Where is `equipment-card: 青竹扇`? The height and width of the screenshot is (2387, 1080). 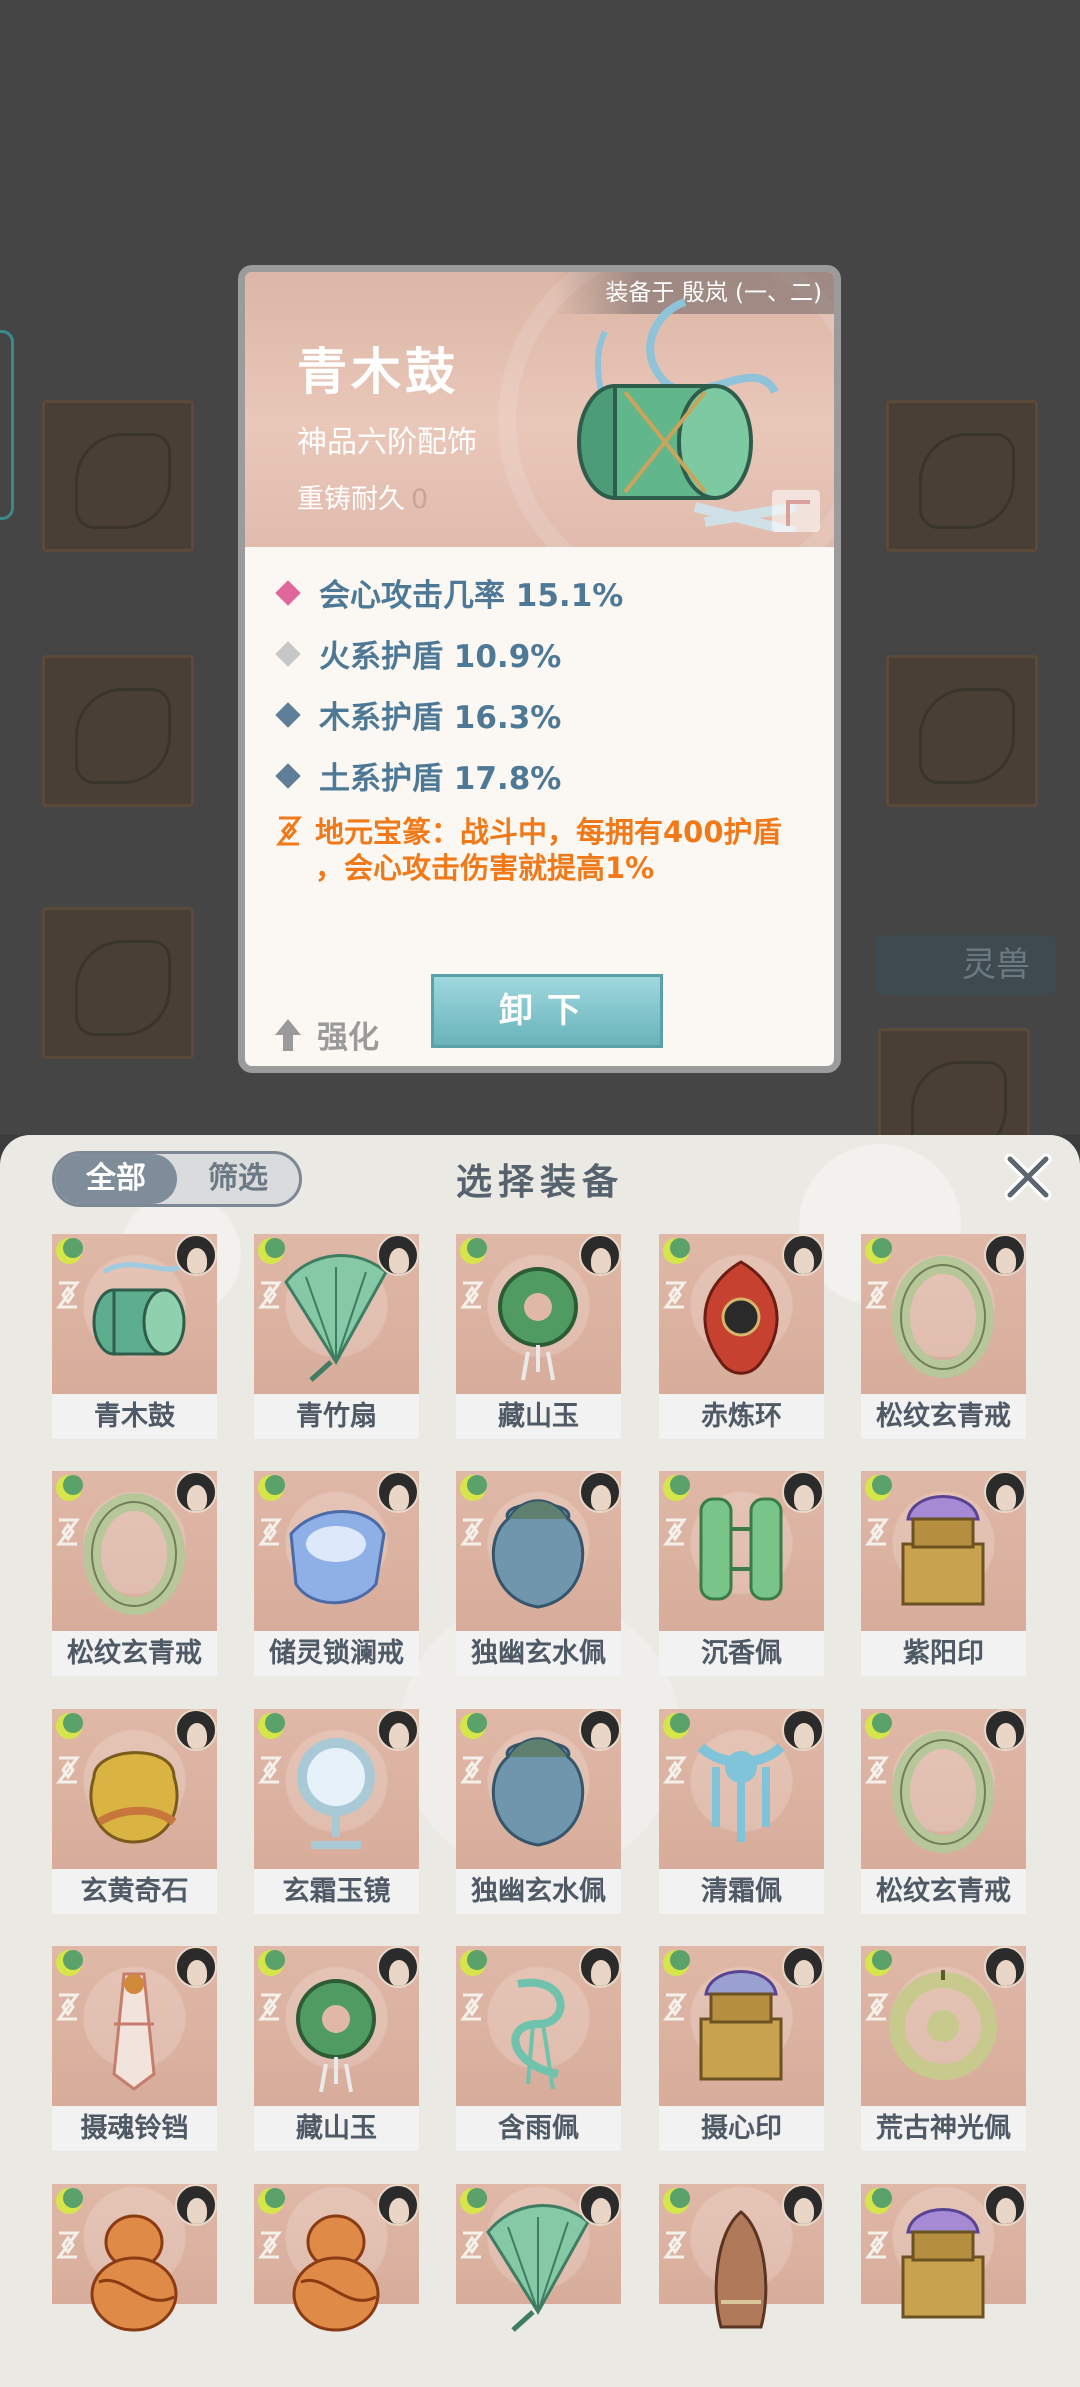 equipment-card: 青竹扇 is located at coordinates (336, 1336).